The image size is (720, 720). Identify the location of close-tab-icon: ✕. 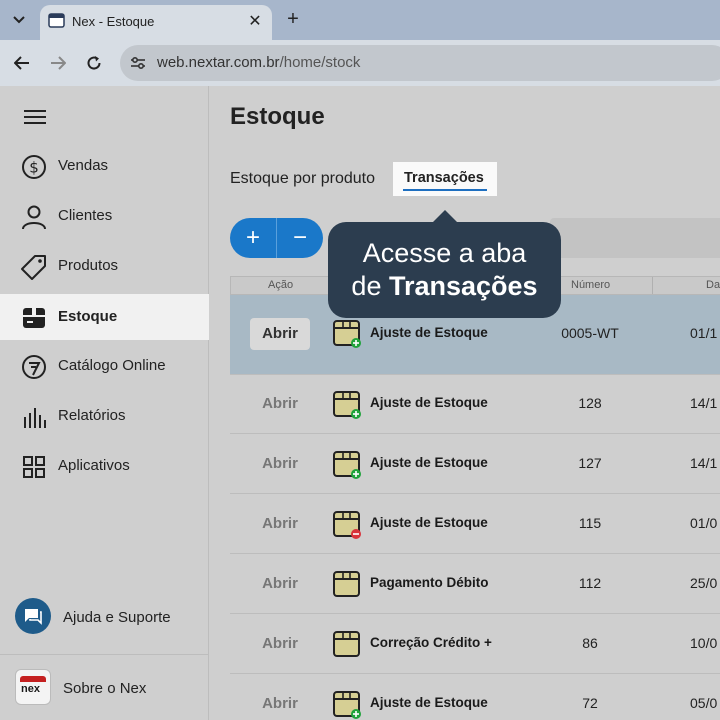
(255, 20).